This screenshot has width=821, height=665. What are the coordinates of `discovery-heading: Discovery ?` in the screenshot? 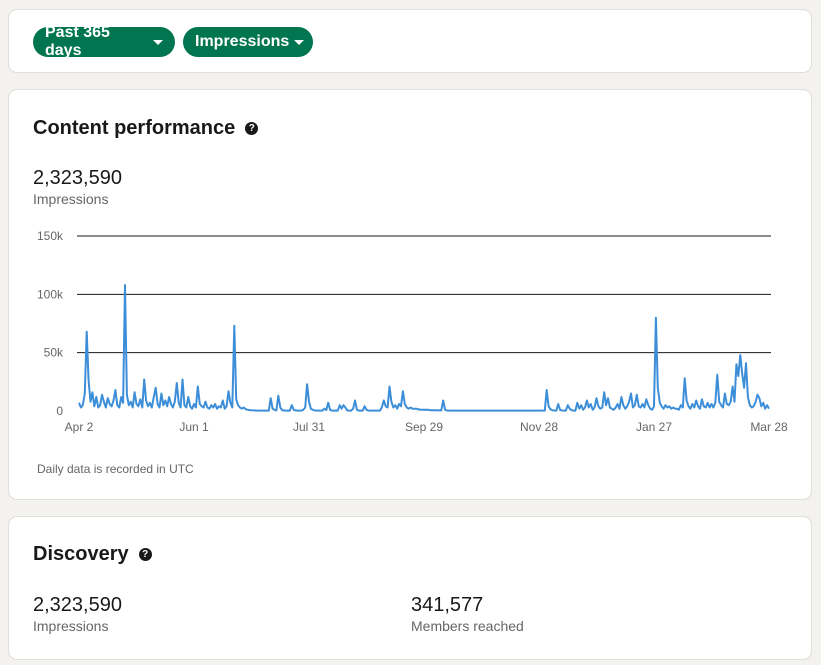 It's located at (92, 554).